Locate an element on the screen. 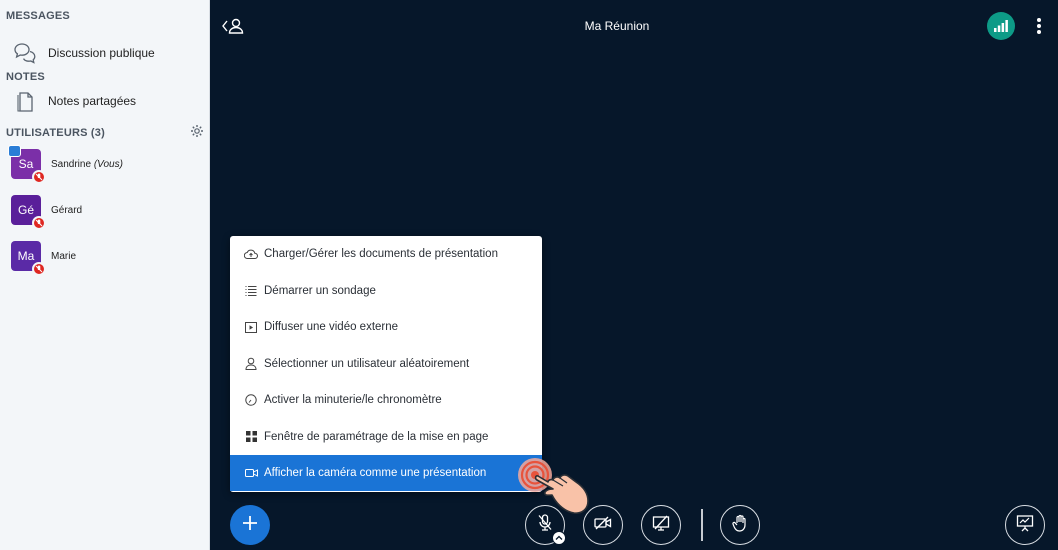 The image size is (1058, 550). raise-hand-button is located at coordinates (740, 525).